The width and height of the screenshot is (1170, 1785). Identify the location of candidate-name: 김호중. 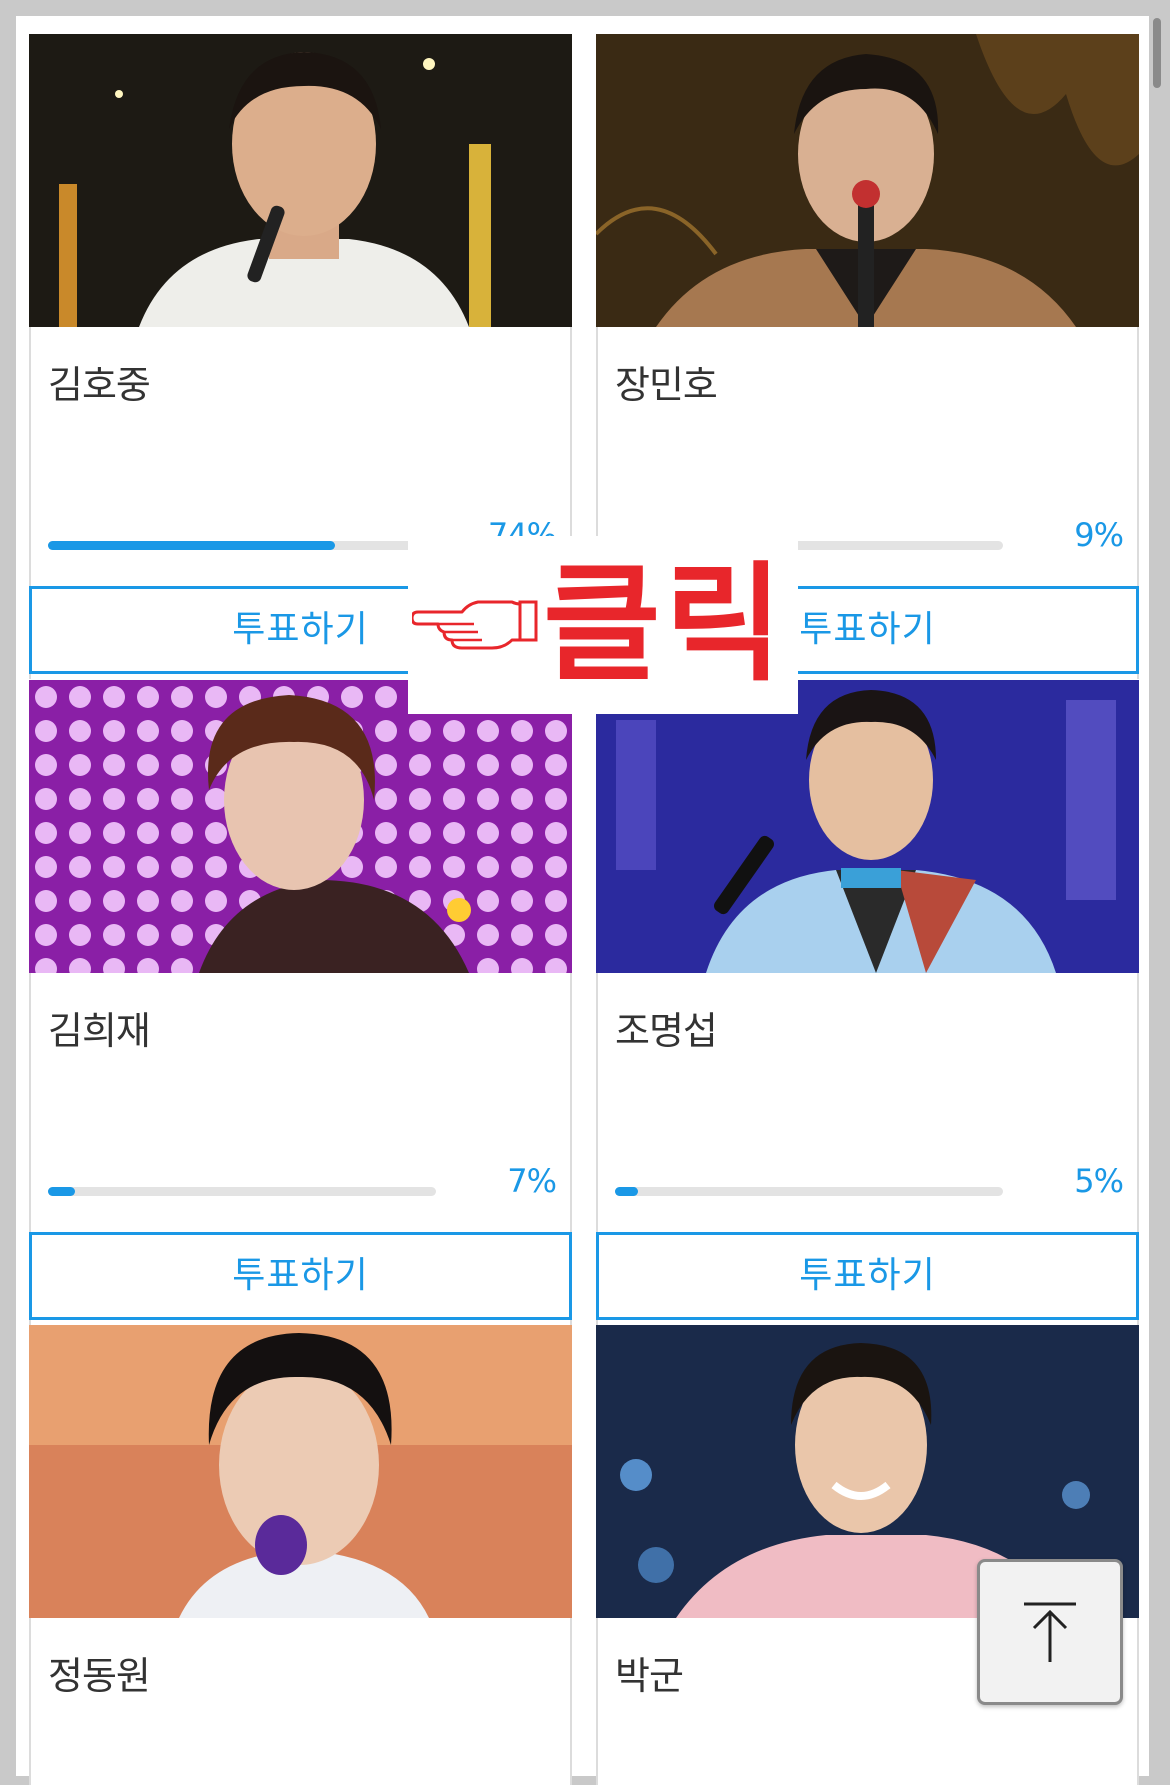
(99, 385).